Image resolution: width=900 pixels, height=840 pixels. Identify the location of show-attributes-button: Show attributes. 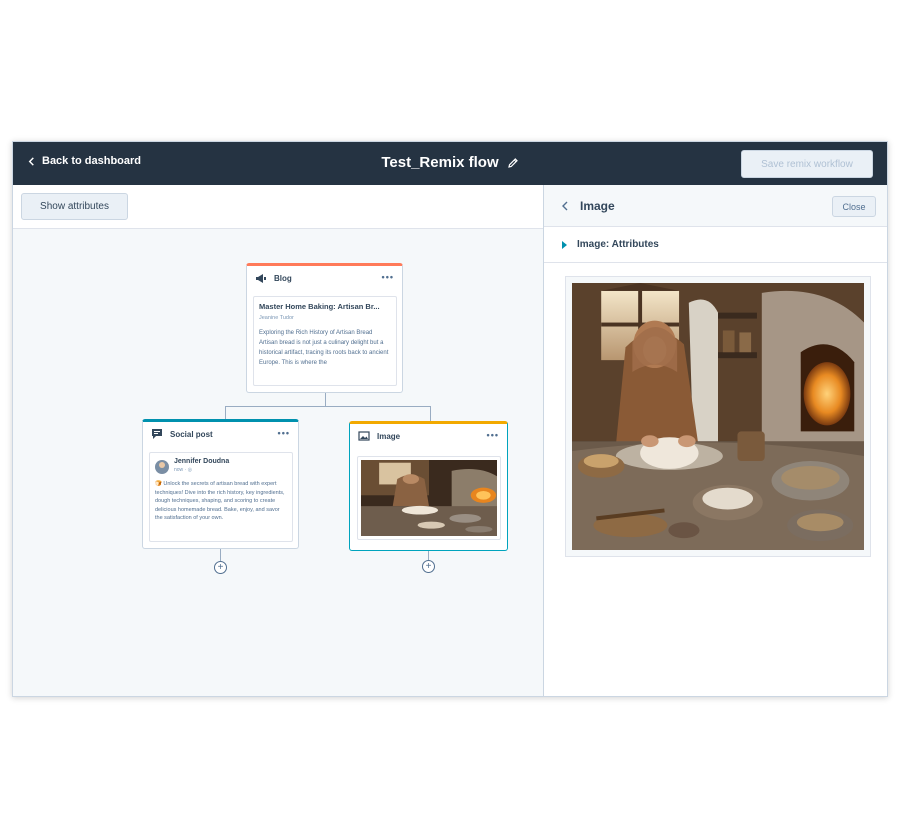
(74, 206).